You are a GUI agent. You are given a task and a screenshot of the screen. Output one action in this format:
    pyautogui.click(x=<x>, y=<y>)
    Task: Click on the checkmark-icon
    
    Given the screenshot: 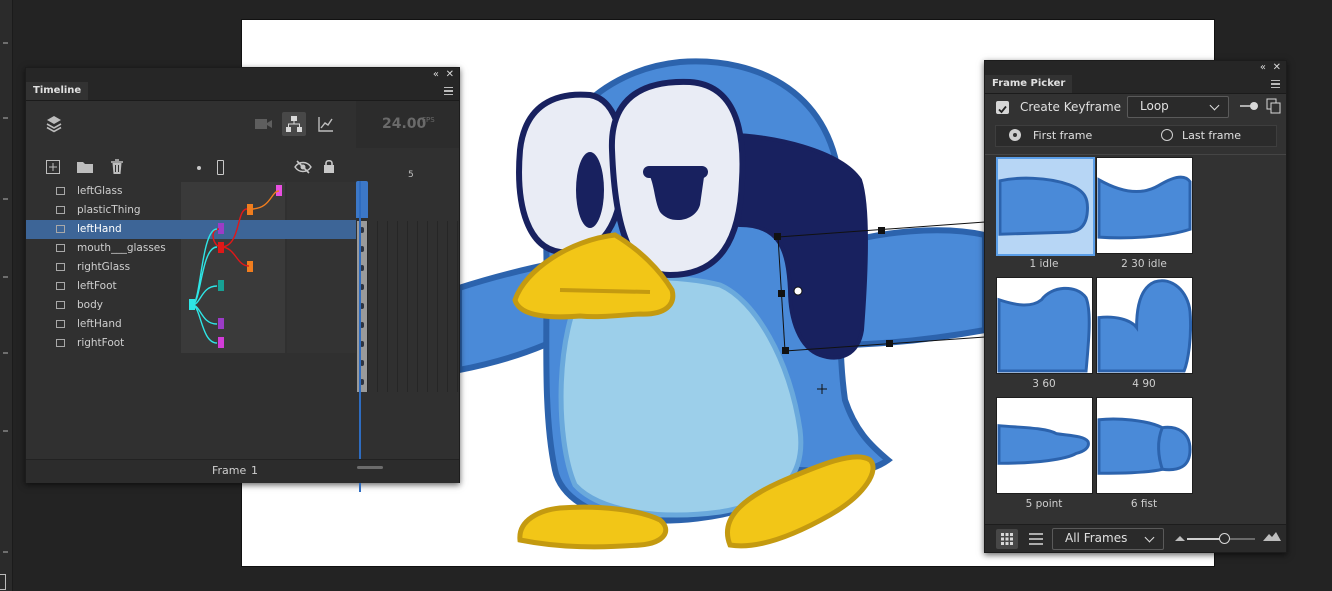 What is the action you would take?
    pyautogui.click(x=1002, y=109)
    